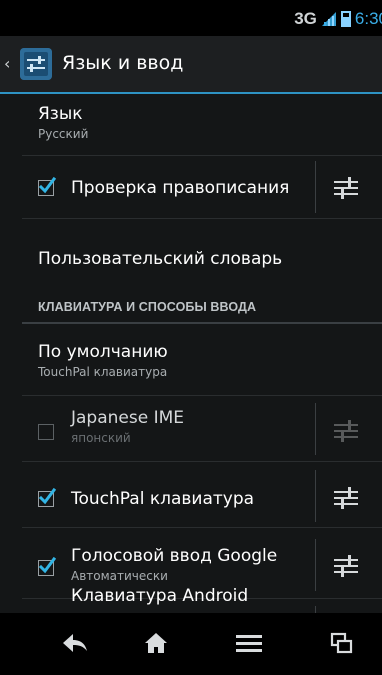 The image size is (382, 675). Describe the element at coordinates (305, 18) in the screenshot. I see `network-type: 3G` at that location.